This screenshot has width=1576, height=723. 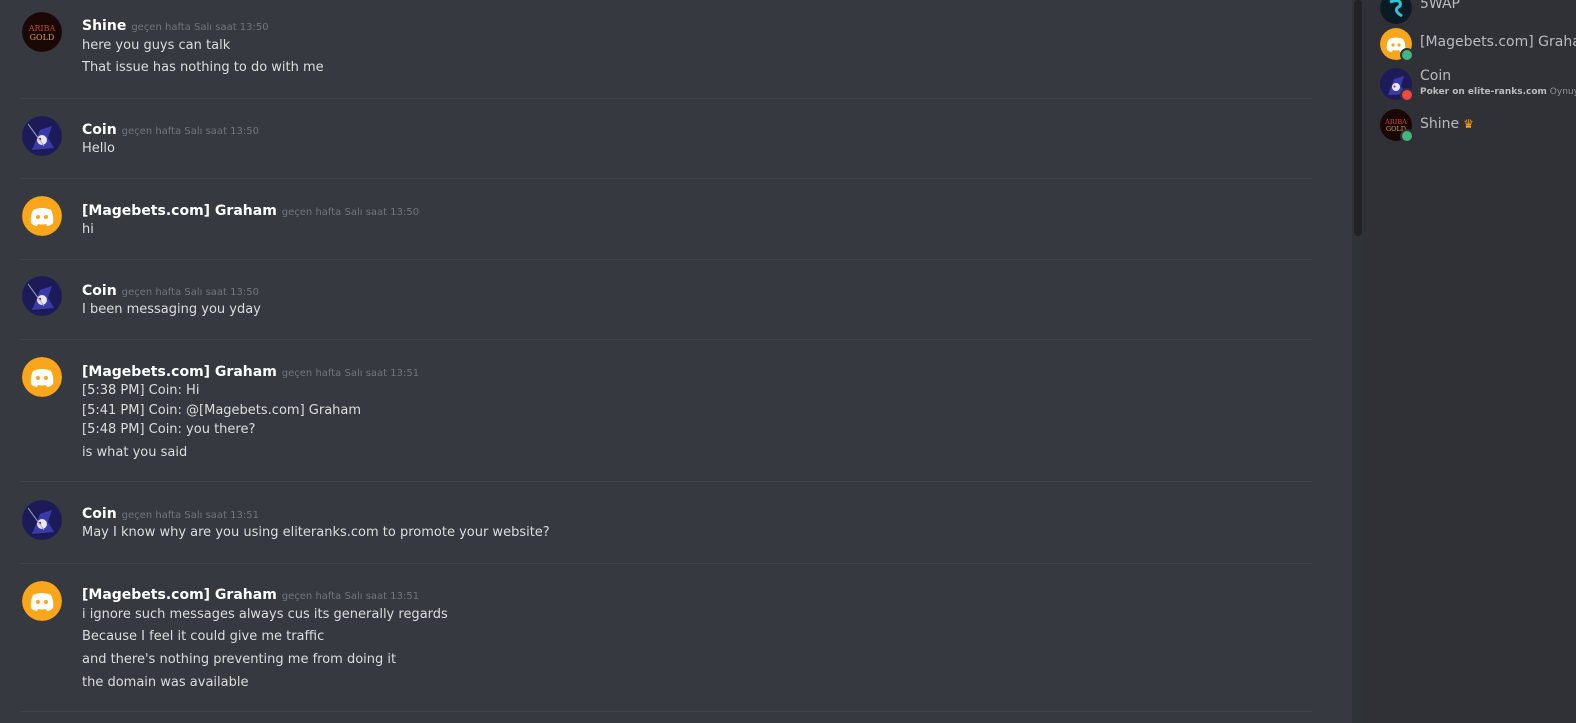 What do you see at coordinates (141, 390) in the screenshot?
I see `message-text: [5:38 PM] Coin: Hi` at bounding box center [141, 390].